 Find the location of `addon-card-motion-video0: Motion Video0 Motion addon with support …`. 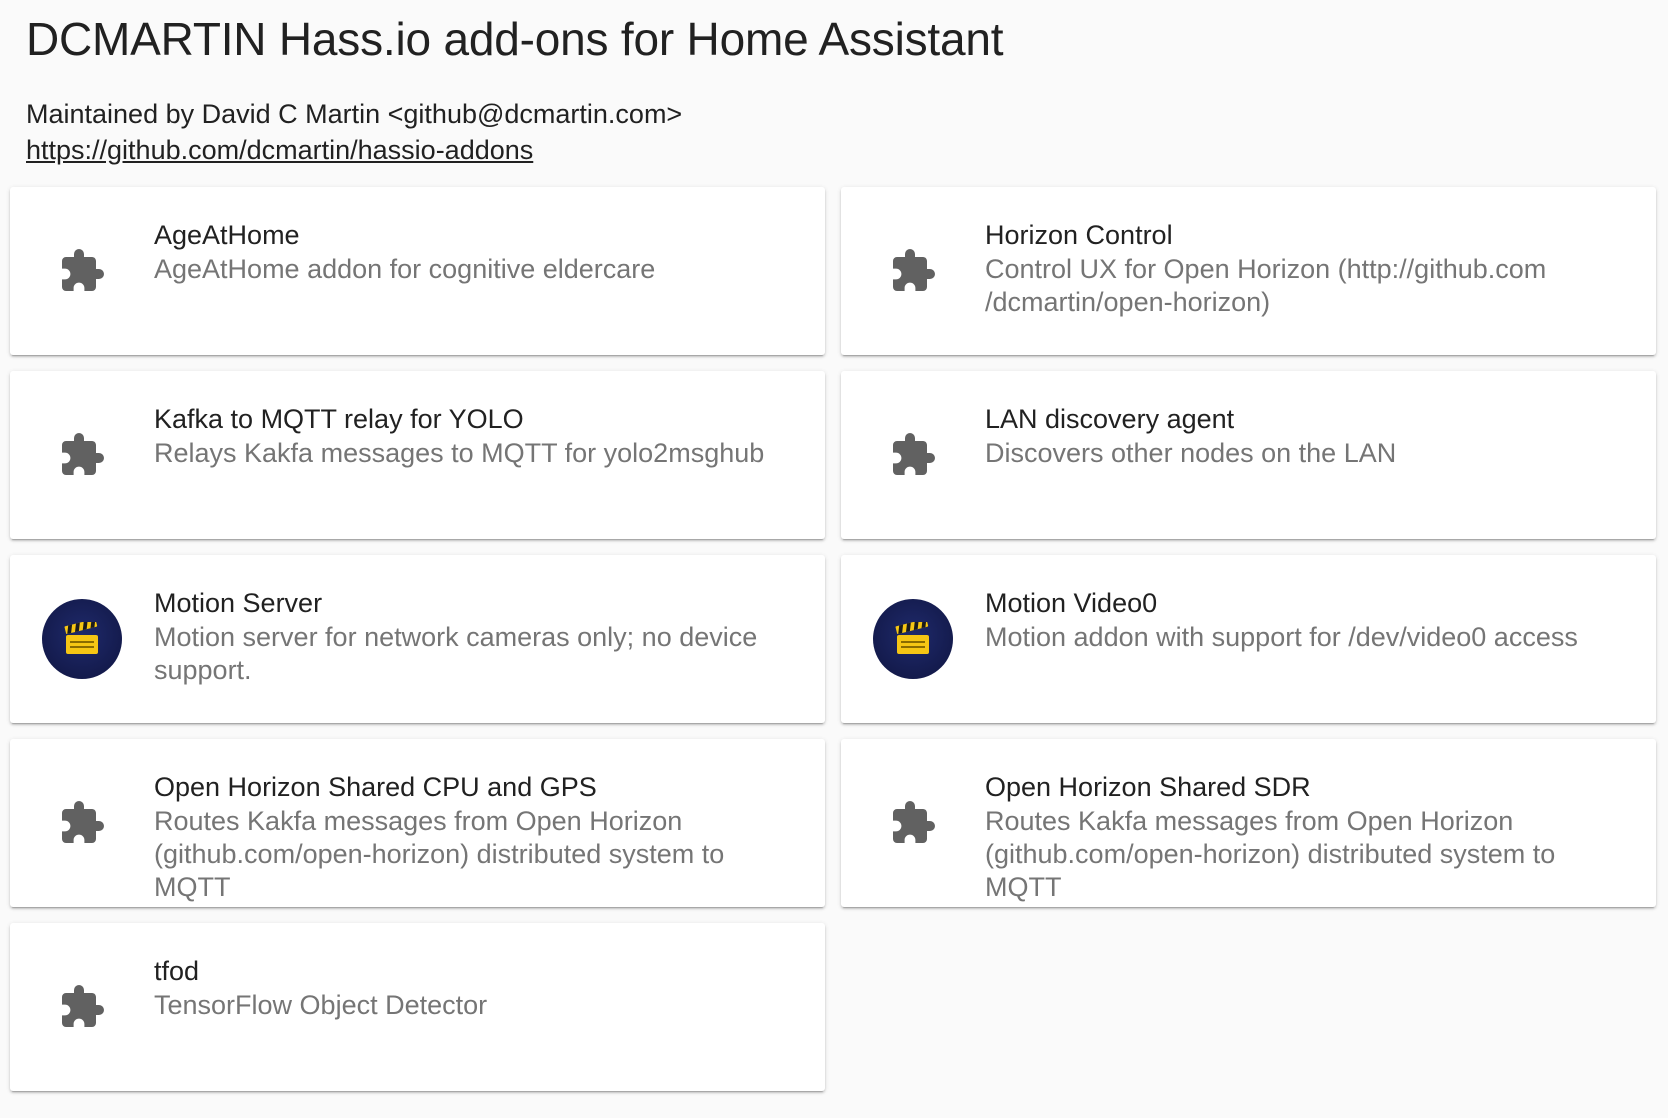

addon-card-motion-video0: Motion Video0 Motion addon with support … is located at coordinates (1248, 639).